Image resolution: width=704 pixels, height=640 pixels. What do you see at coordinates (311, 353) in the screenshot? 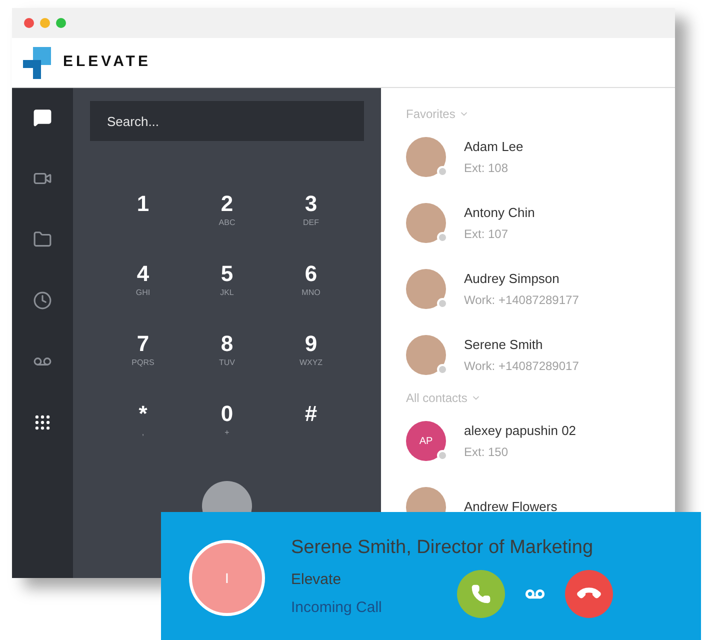
I see `dial-key: 9 WXYZ` at bounding box center [311, 353].